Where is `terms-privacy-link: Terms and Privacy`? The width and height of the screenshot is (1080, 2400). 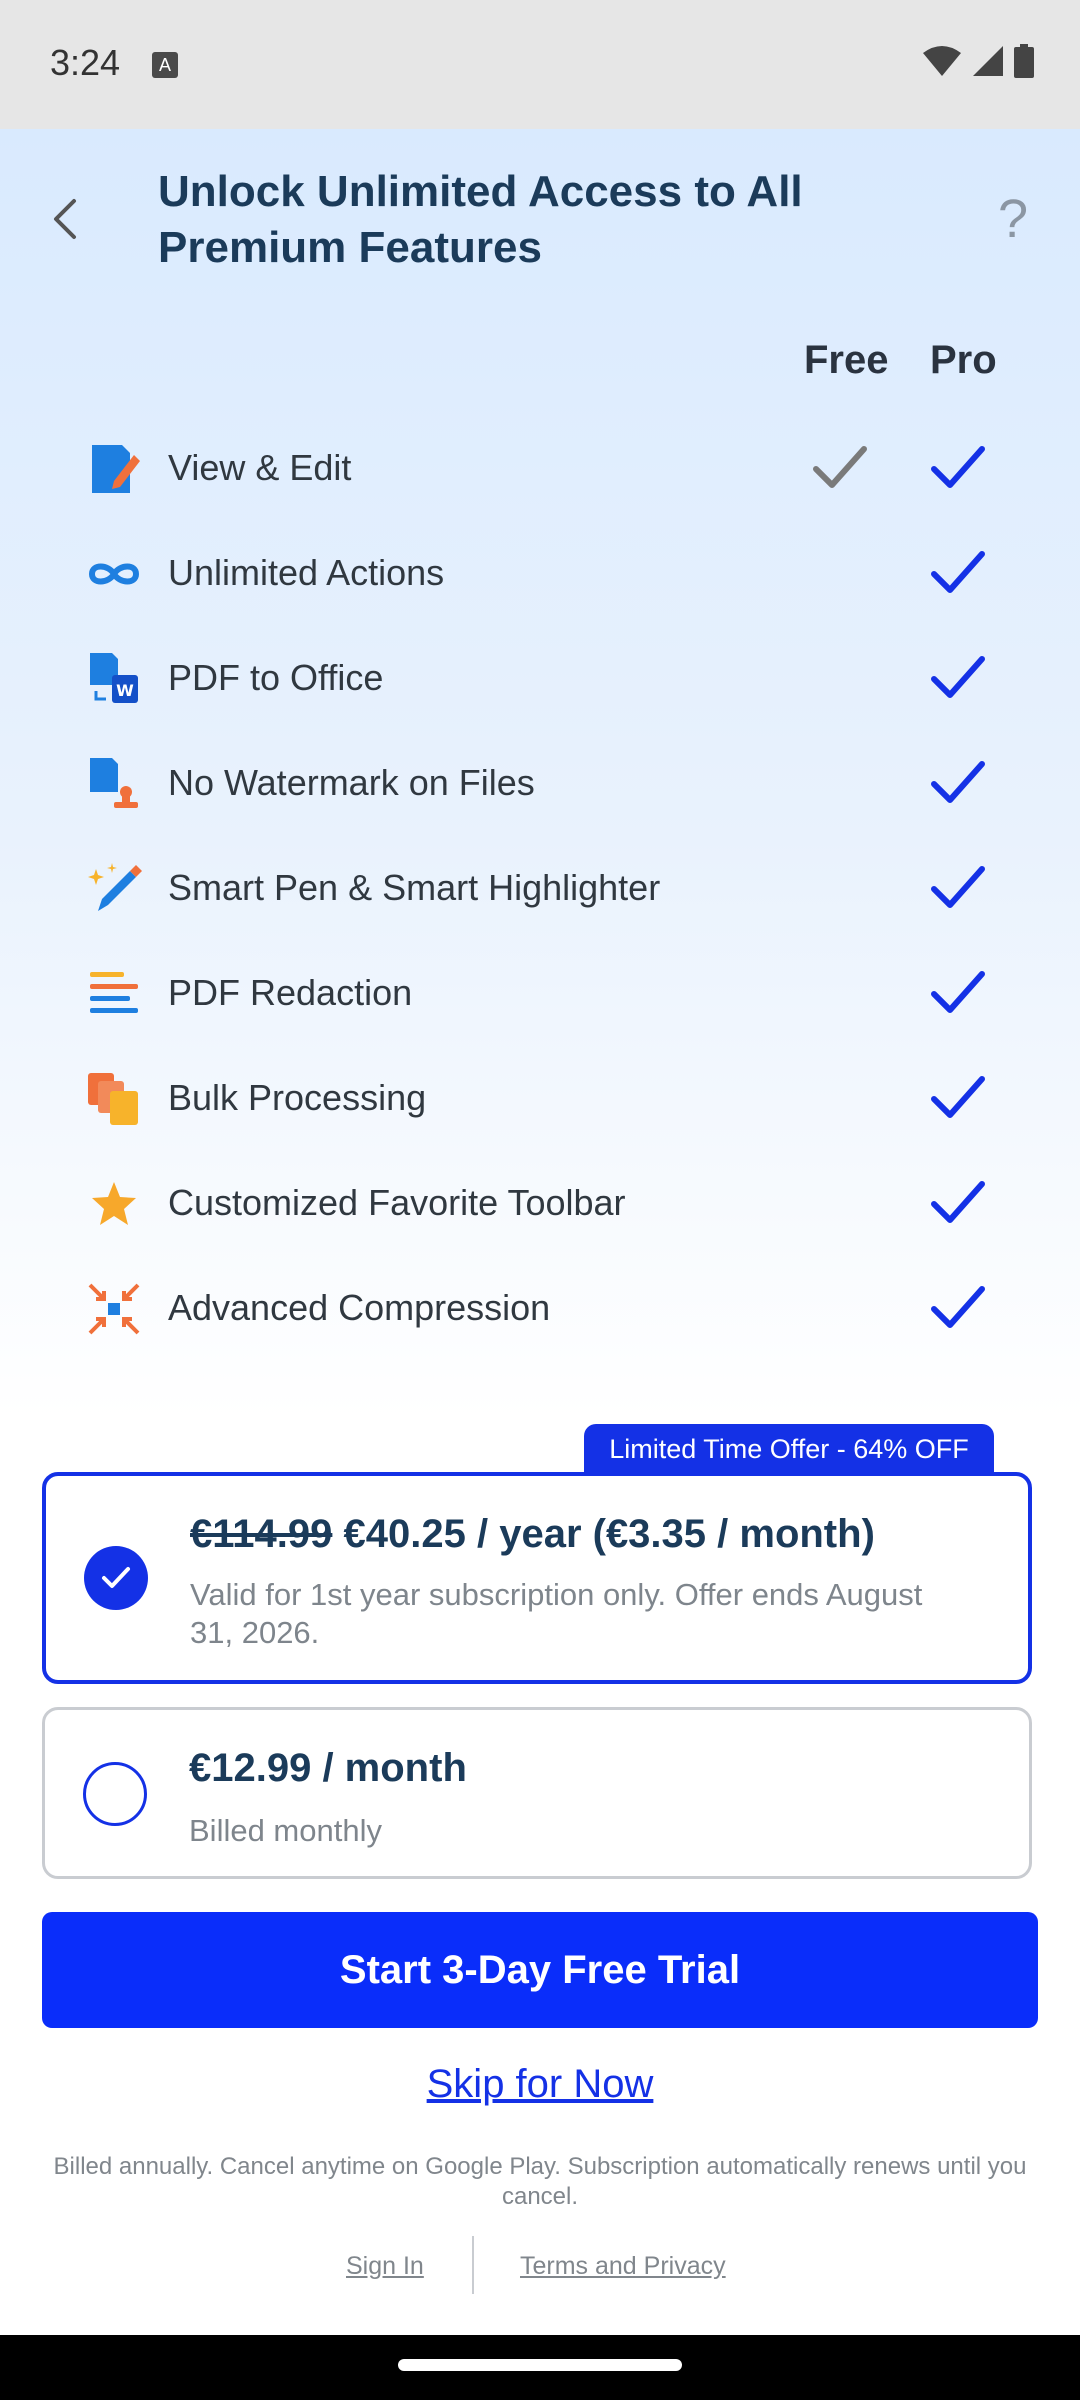
terms-privacy-link: Terms and Privacy is located at coordinates (623, 2266).